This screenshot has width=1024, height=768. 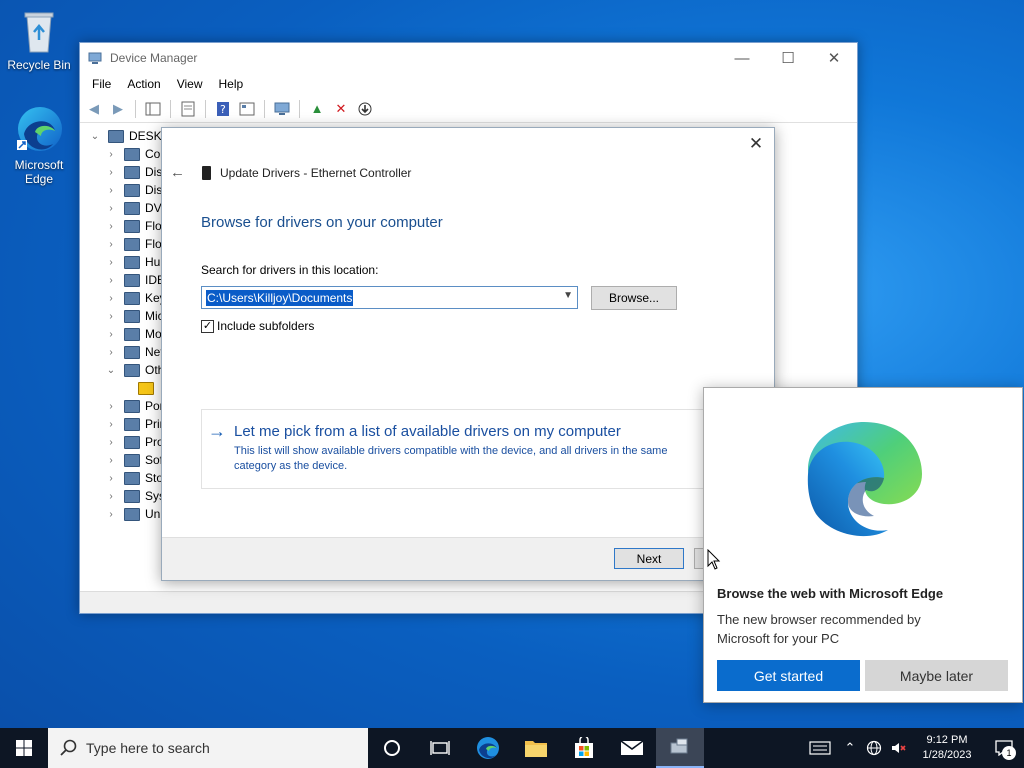 I want to click on back-arrow-icon: ←, so click(x=177, y=172).